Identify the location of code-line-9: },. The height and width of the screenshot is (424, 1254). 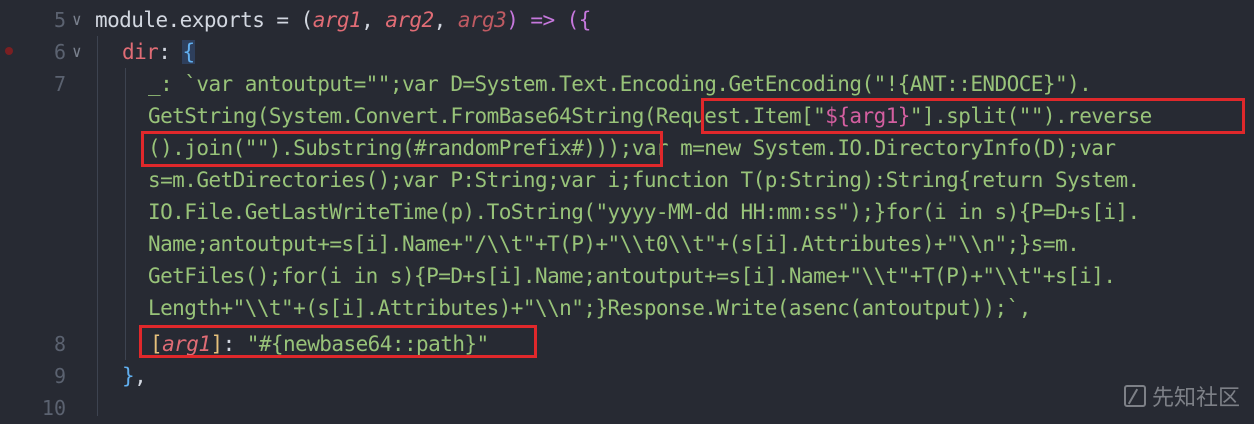
(134, 376).